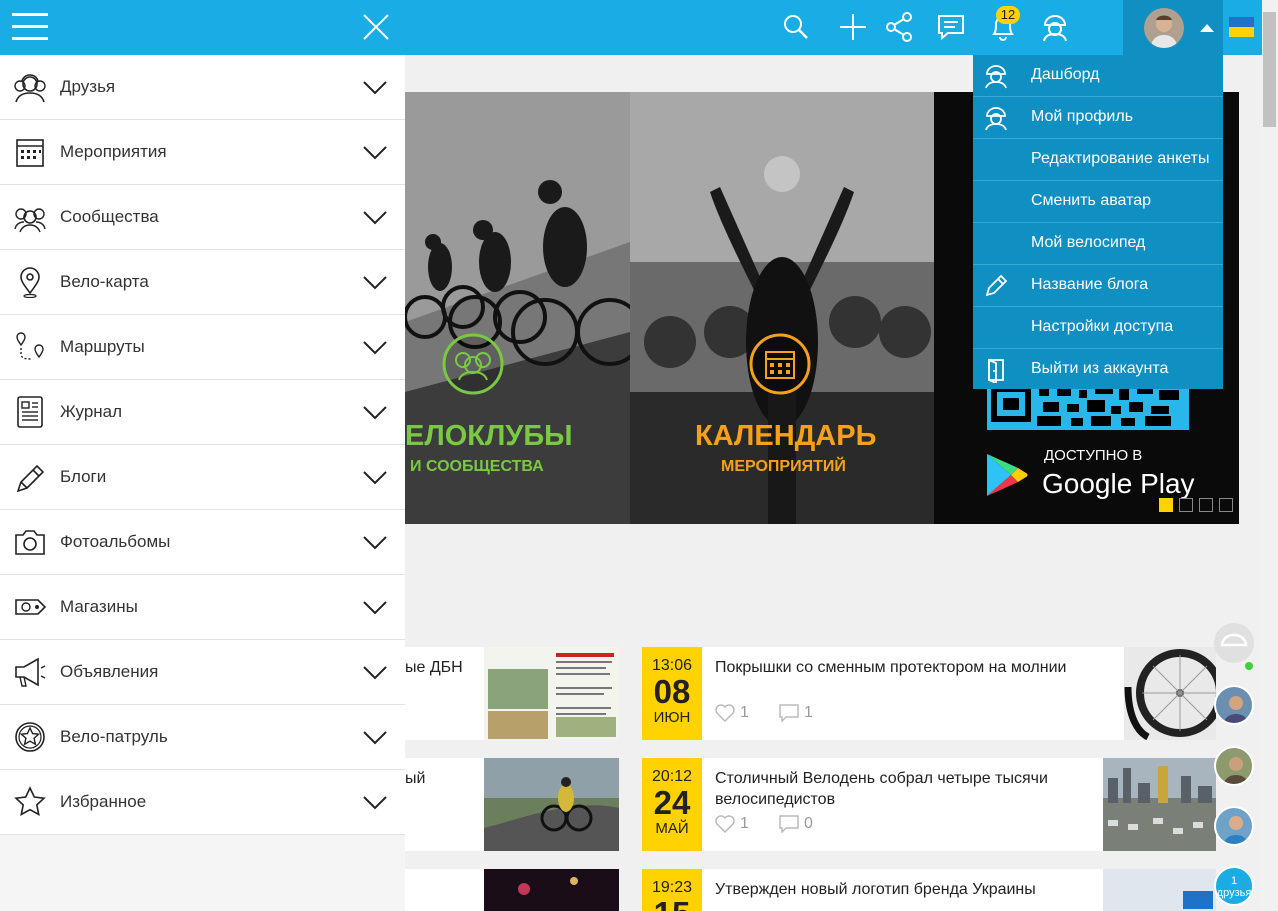 This screenshot has width=1278, height=911. What do you see at coordinates (202, 217) in the screenshot?
I see `sidebar-item-communities: Сообщества` at bounding box center [202, 217].